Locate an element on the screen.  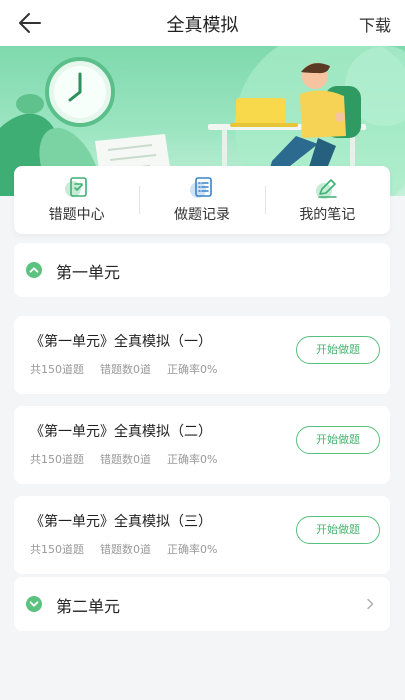
page-title: 全真模拟 is located at coordinates (202, 25).